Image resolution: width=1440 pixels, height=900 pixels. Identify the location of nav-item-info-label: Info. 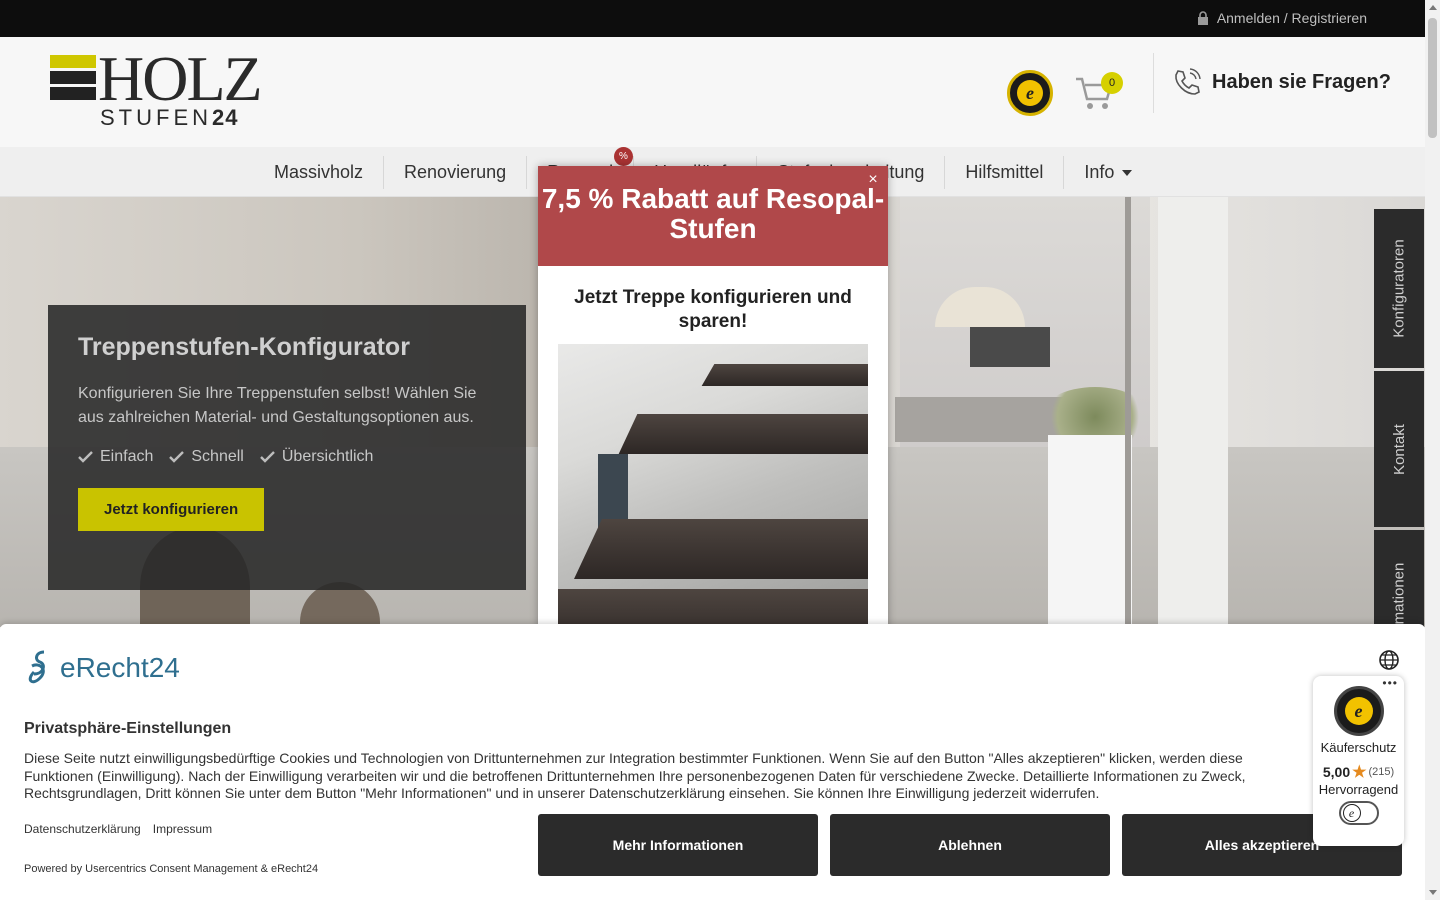
(1099, 172).